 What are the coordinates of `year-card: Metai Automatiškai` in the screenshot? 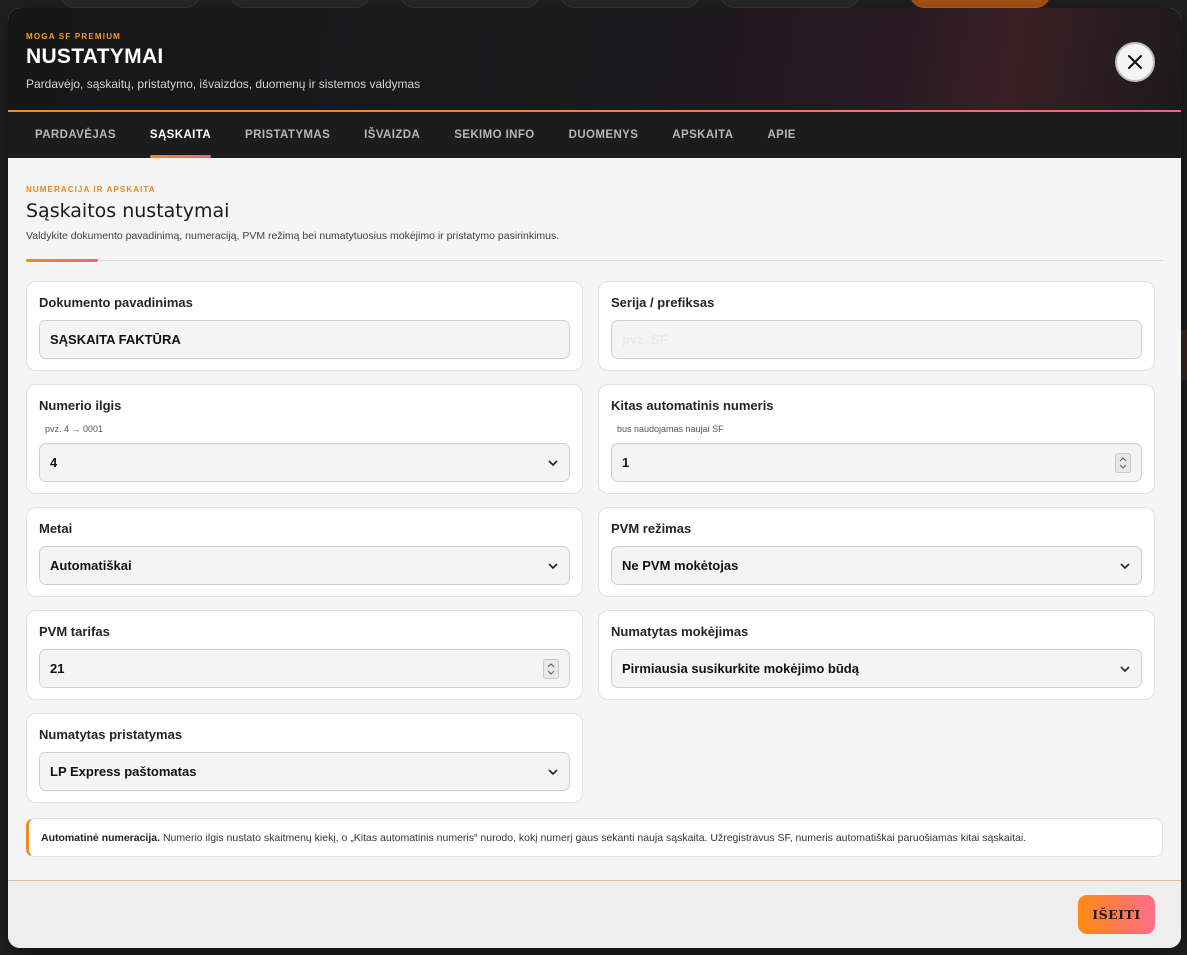 It's located at (304, 552).